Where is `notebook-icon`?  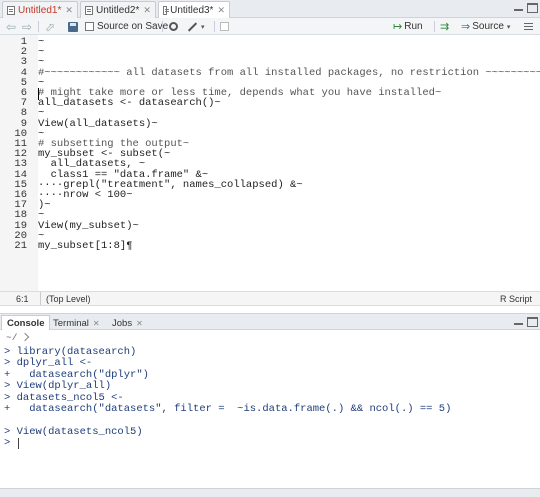
notebook-icon is located at coordinates (224, 26).